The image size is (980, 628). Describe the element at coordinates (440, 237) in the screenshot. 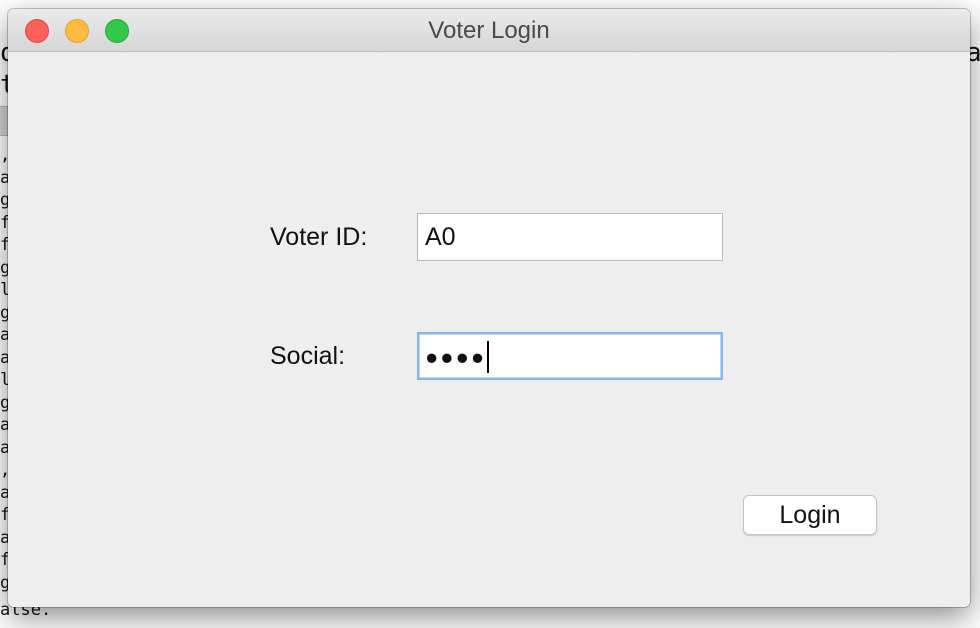

I see `voter-id-value: A0` at that location.